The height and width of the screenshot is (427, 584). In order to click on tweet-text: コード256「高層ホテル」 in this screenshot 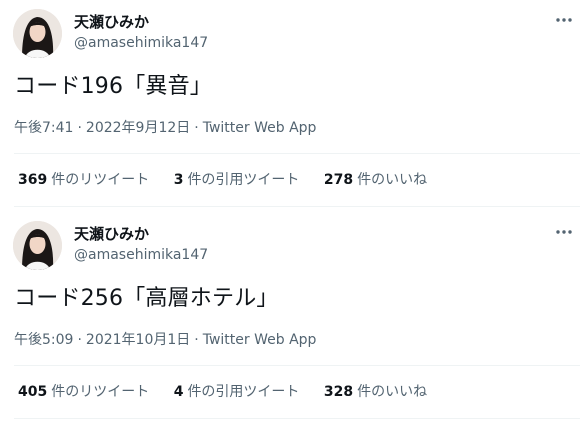, I will do `click(146, 298)`.